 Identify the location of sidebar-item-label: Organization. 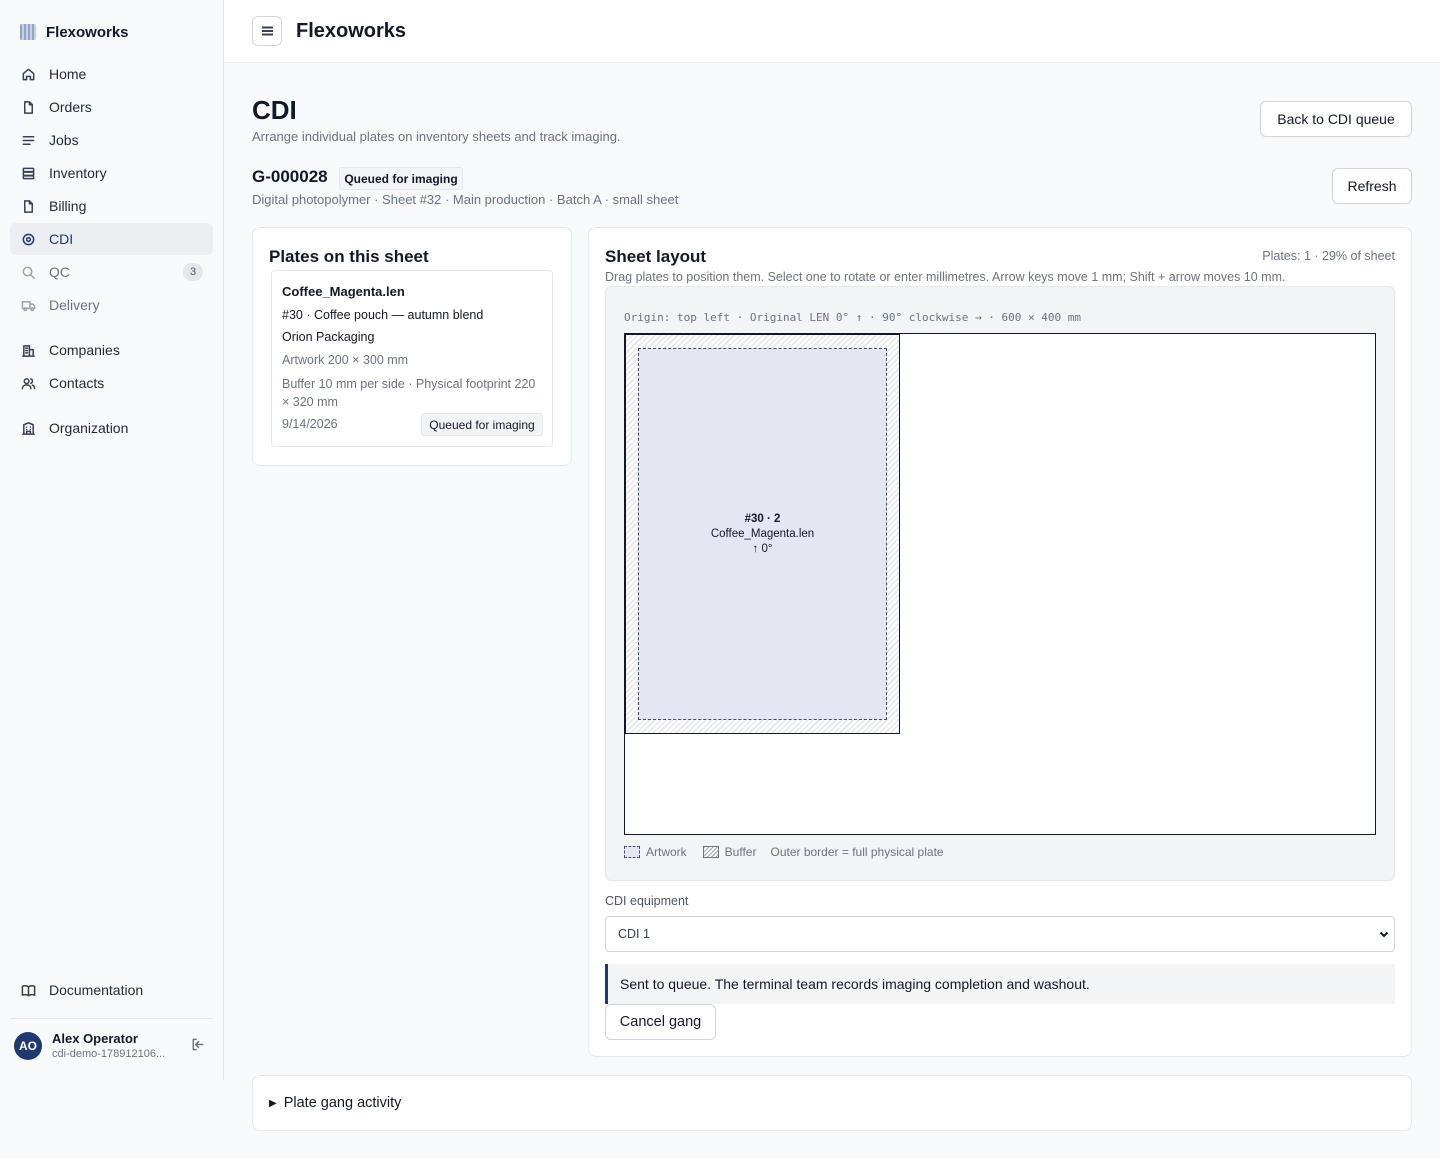
(89, 428).